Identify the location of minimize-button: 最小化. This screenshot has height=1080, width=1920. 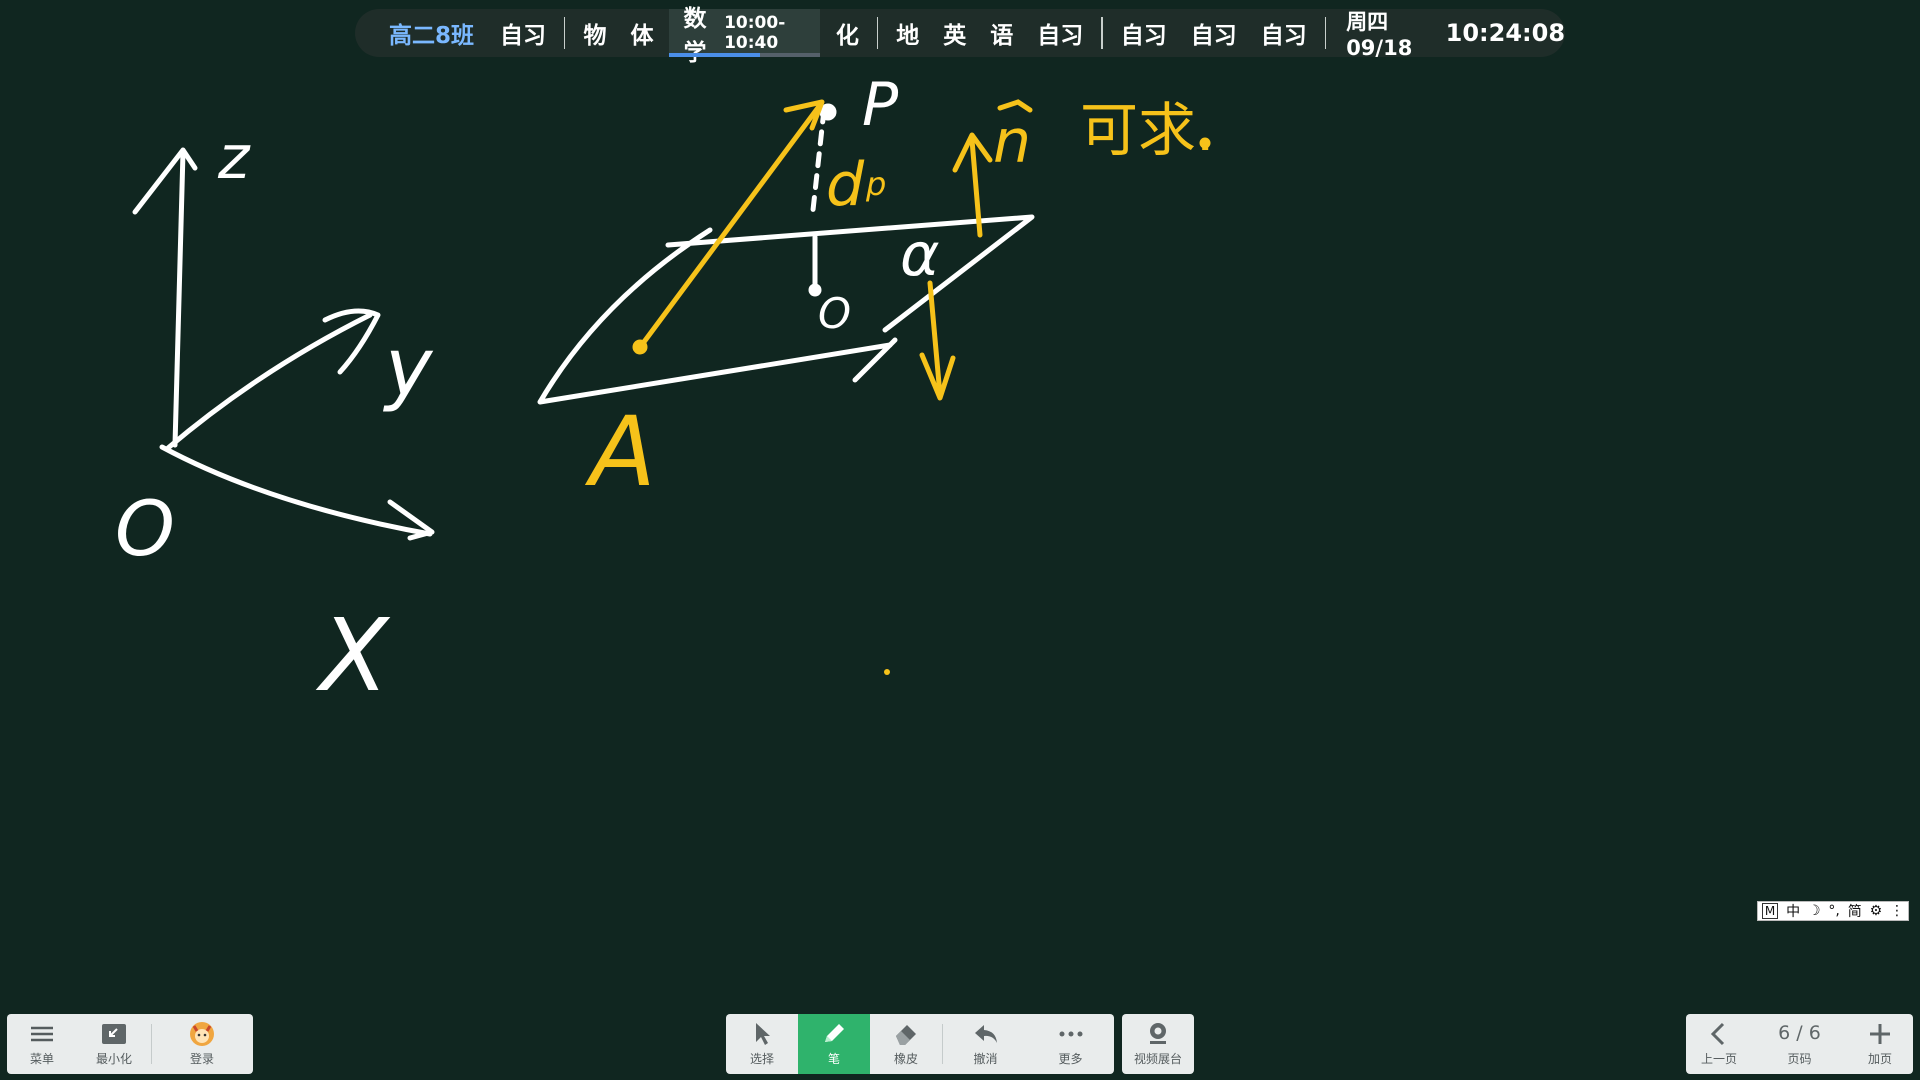
(114, 1044).